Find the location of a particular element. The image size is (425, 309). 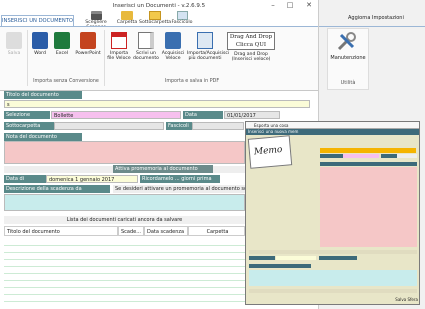

folder-select: Bollette is located at coordinates (116, 115).